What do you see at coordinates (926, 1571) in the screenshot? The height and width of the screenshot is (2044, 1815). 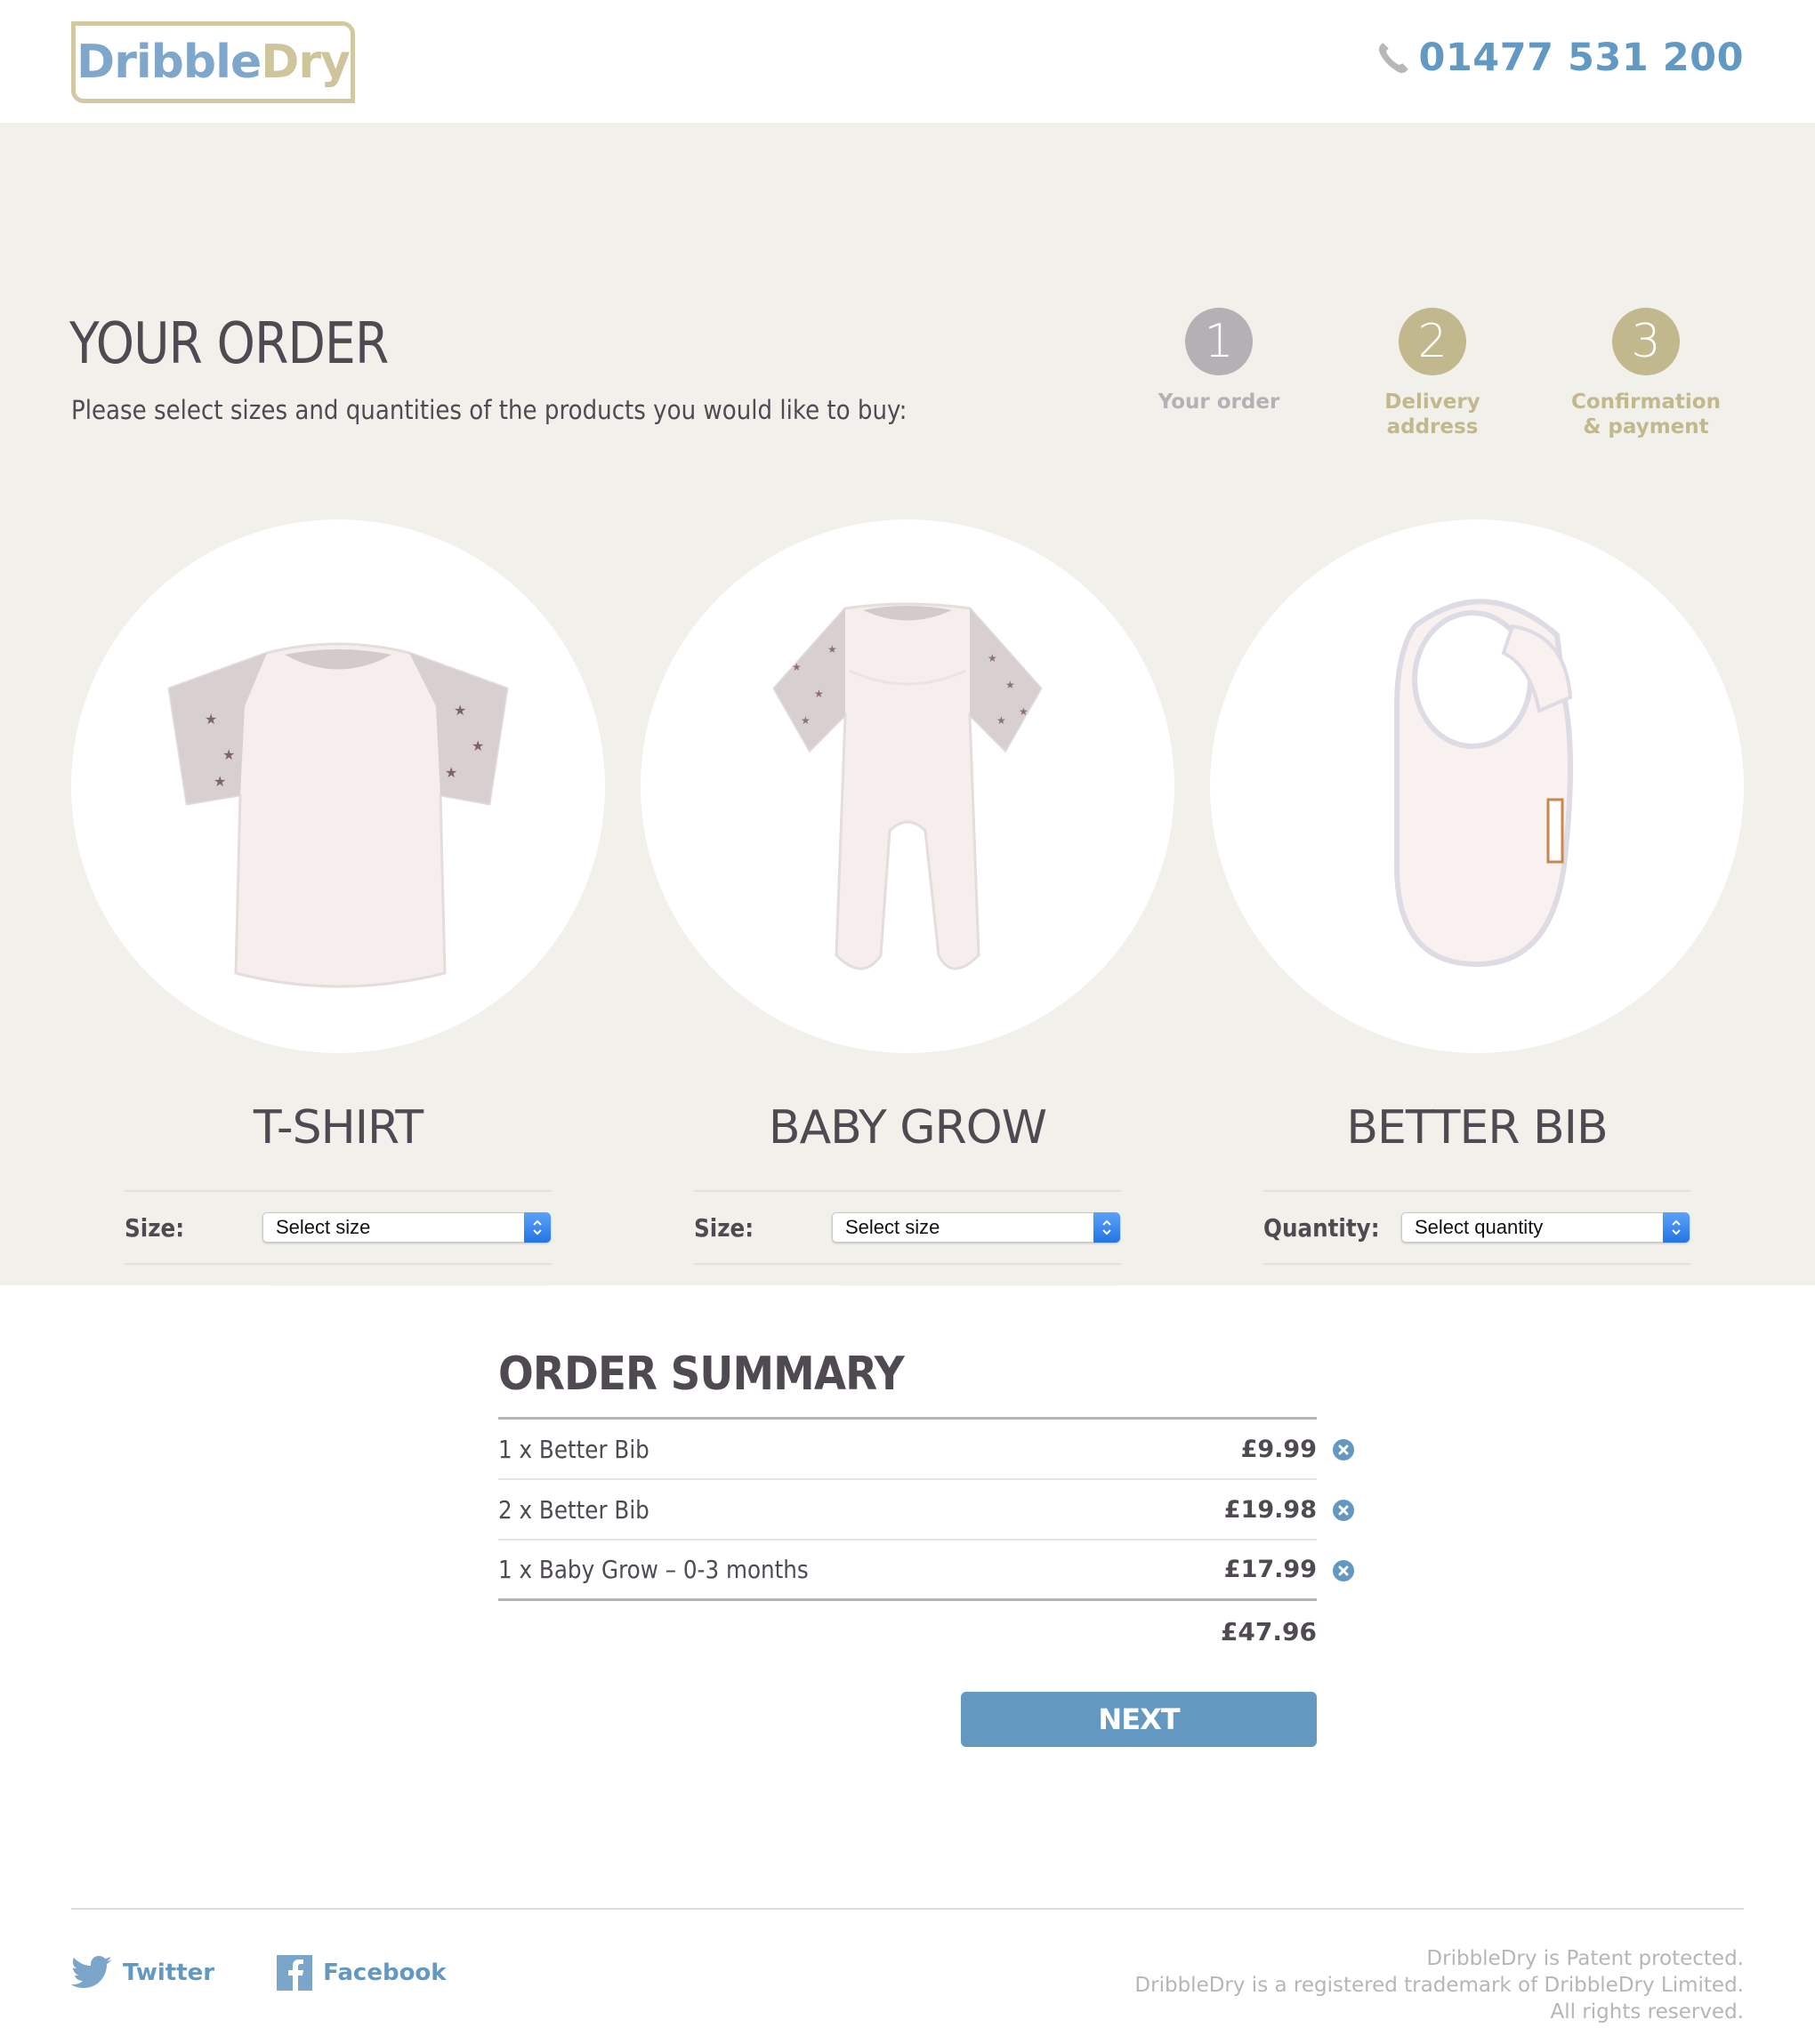 I see `summary-item: 1 x Baby Grow – 0-3 months £17.99` at bounding box center [926, 1571].